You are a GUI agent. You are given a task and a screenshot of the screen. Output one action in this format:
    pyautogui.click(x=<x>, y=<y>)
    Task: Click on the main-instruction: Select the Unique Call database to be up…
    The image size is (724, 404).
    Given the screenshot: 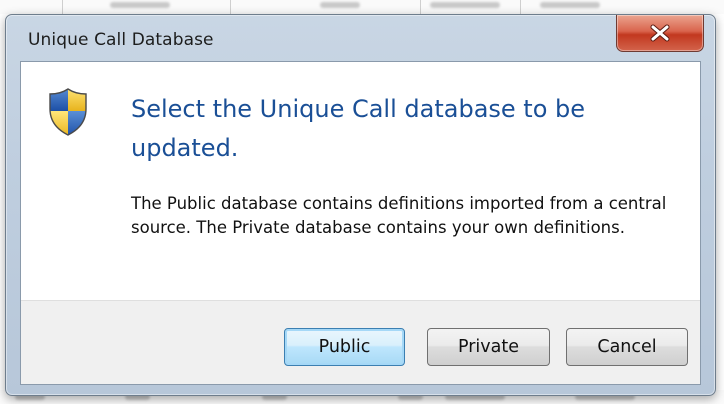 What is the action you would take?
    pyautogui.click(x=358, y=128)
    